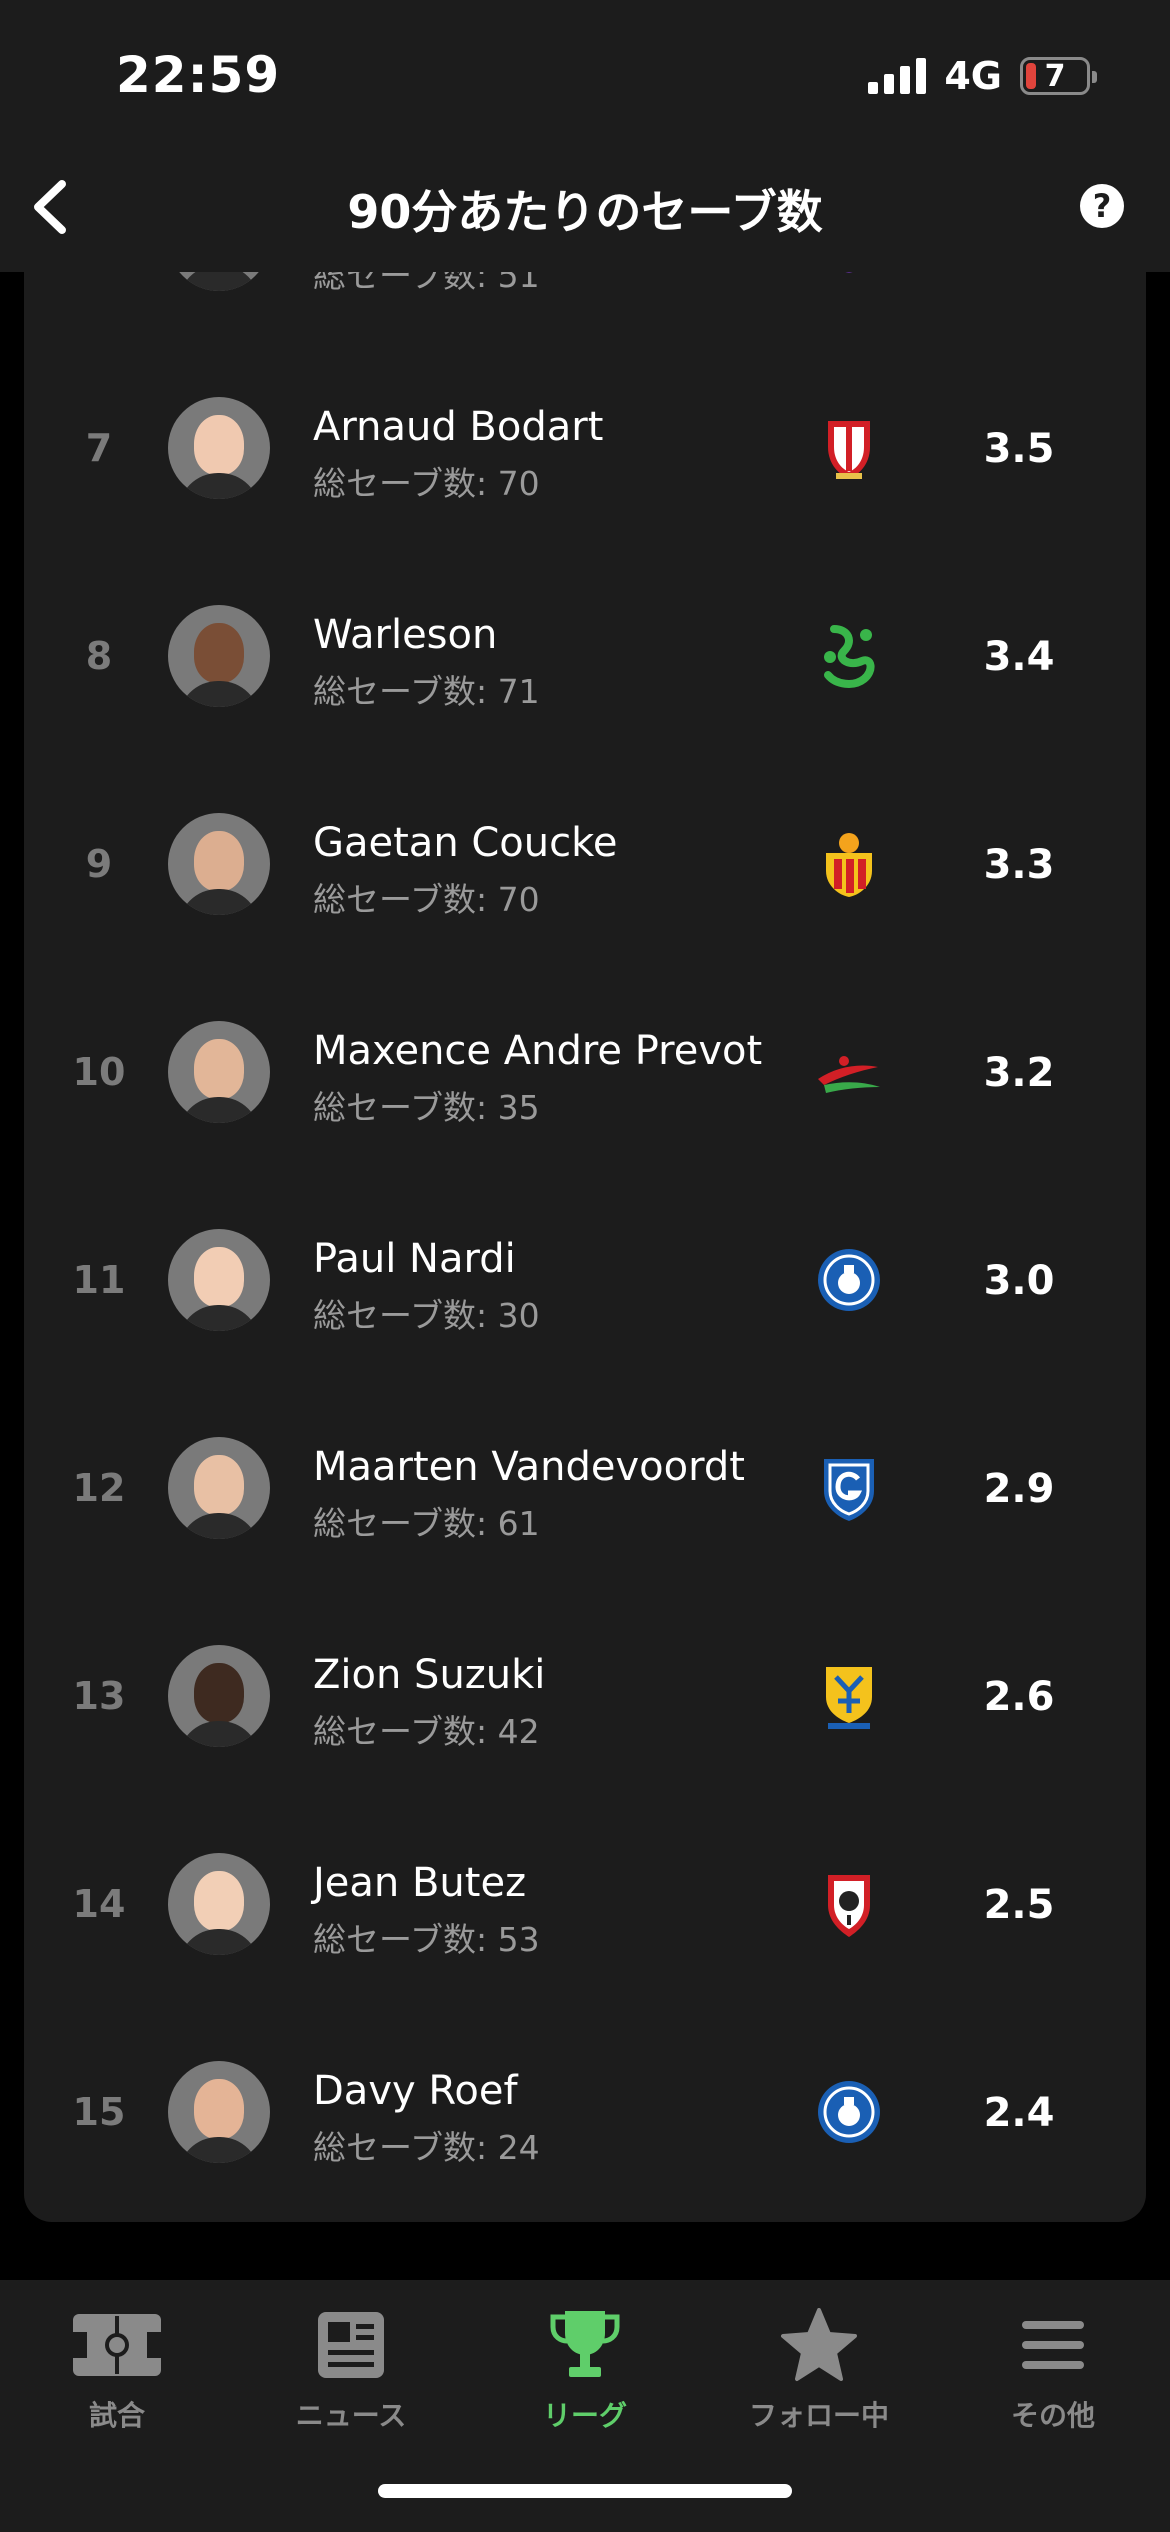 Image resolution: width=1170 pixels, height=2532 pixels. Describe the element at coordinates (351, 2345) in the screenshot. I see `news-icon` at that location.